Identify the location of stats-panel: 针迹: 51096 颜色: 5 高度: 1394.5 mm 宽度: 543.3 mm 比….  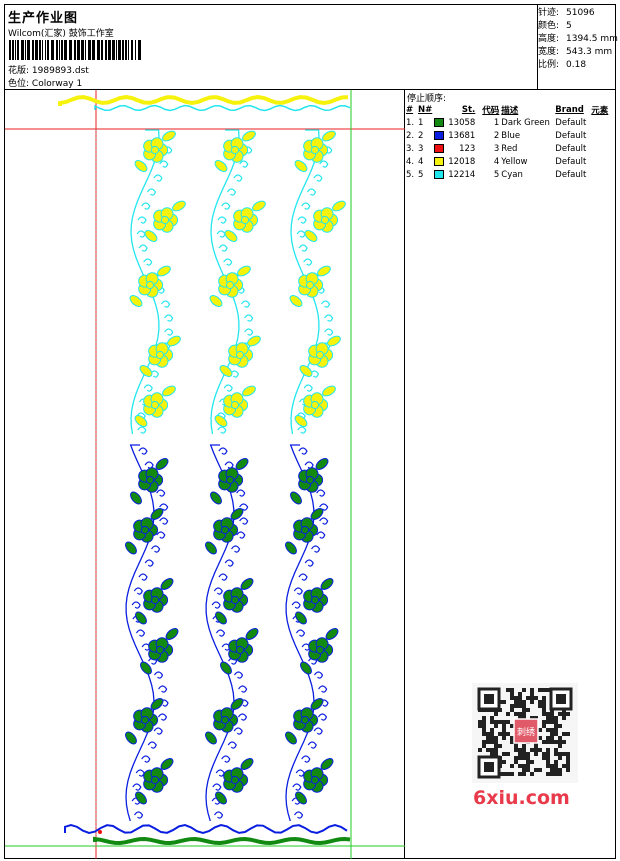
(578, 39).